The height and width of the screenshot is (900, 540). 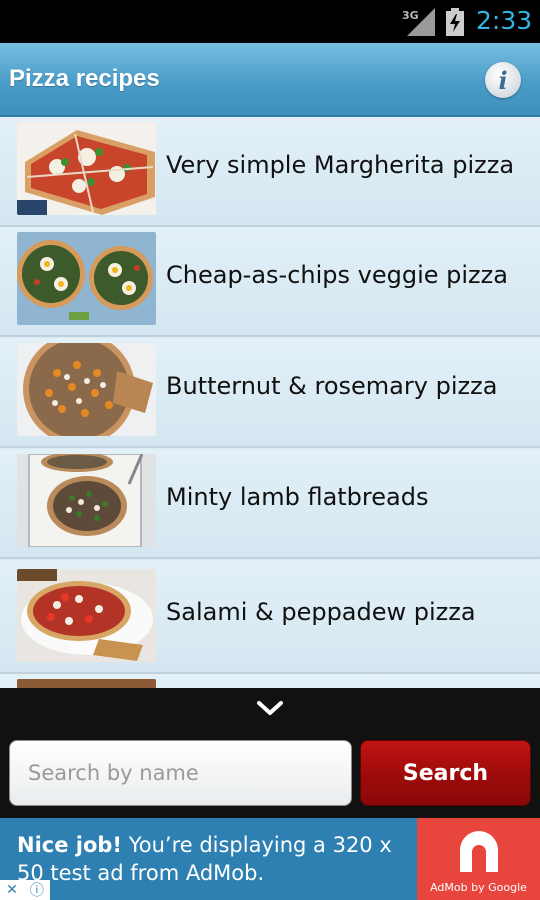 I want to click on battery-charging-icon, so click(x=455, y=22).